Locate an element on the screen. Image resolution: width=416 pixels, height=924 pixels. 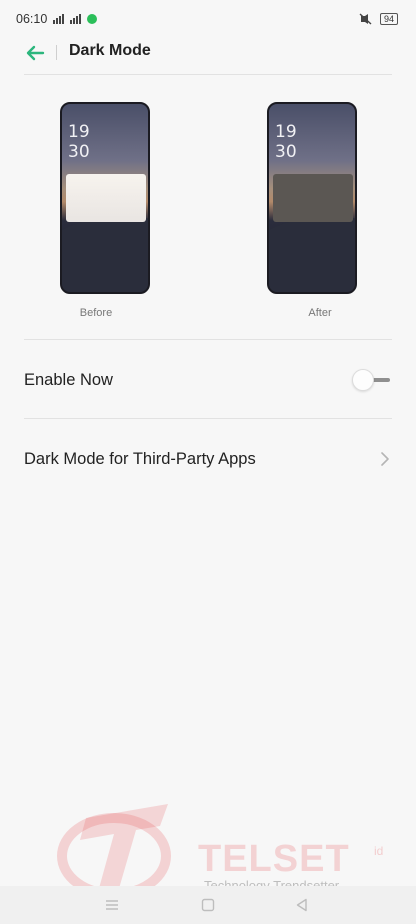
mute-icon is located at coordinates (365, 19).